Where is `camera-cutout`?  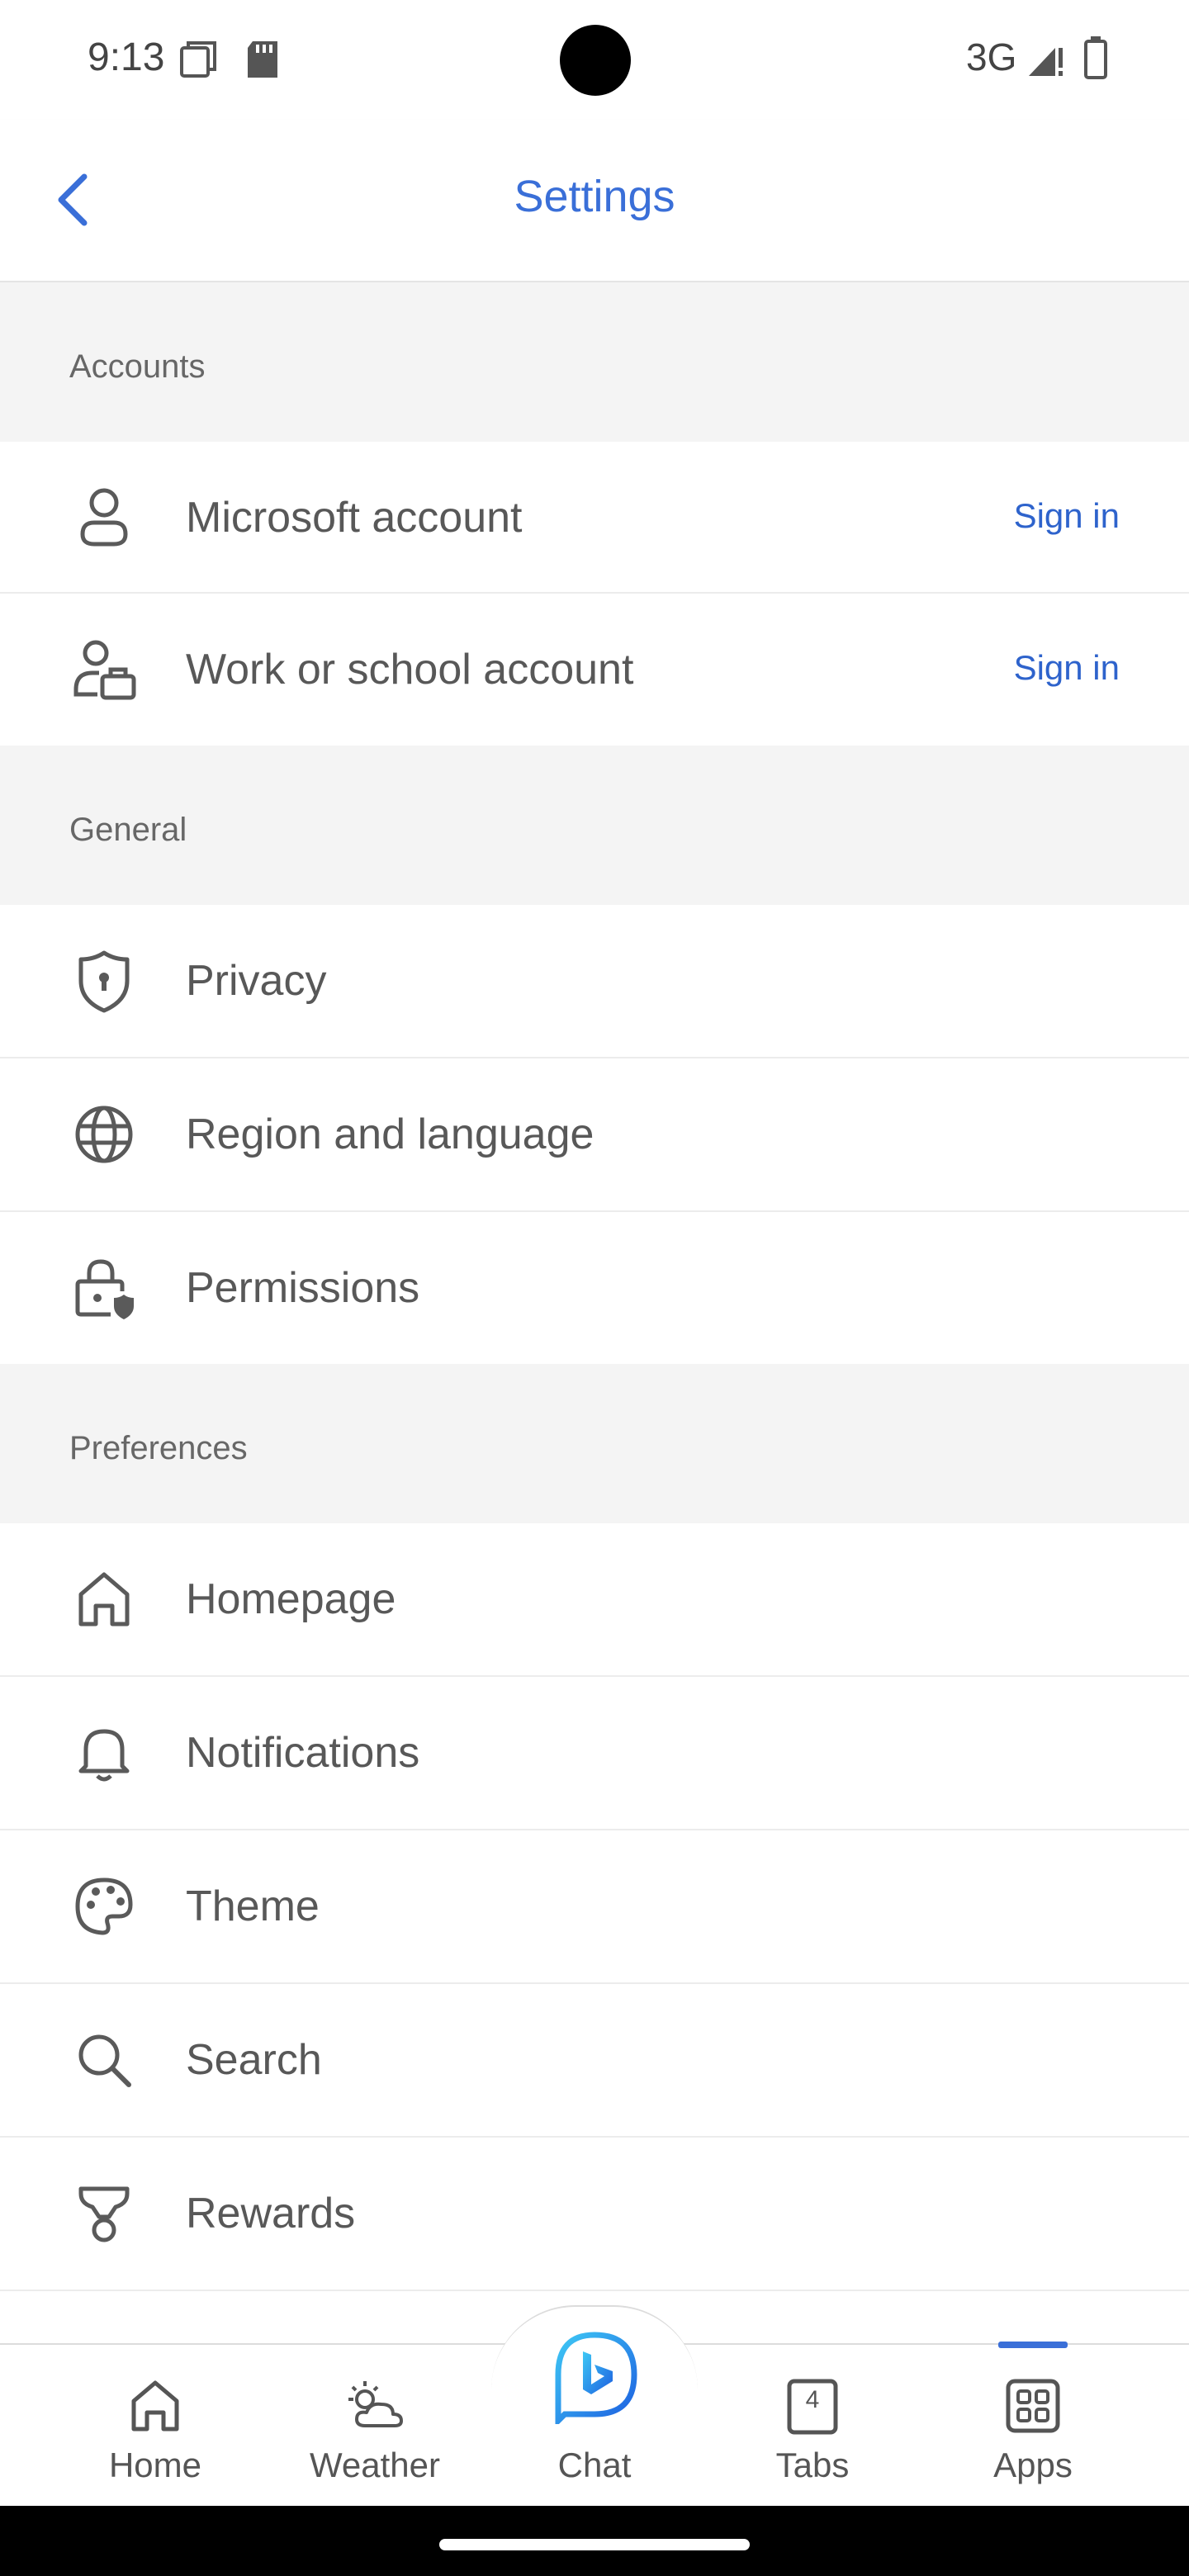 camera-cutout is located at coordinates (595, 60).